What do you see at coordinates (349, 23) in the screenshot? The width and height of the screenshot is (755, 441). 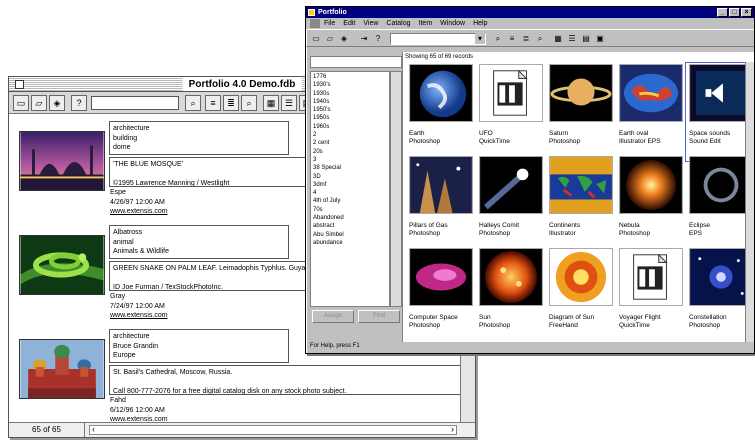 I see `menu-edit: Edit` at bounding box center [349, 23].